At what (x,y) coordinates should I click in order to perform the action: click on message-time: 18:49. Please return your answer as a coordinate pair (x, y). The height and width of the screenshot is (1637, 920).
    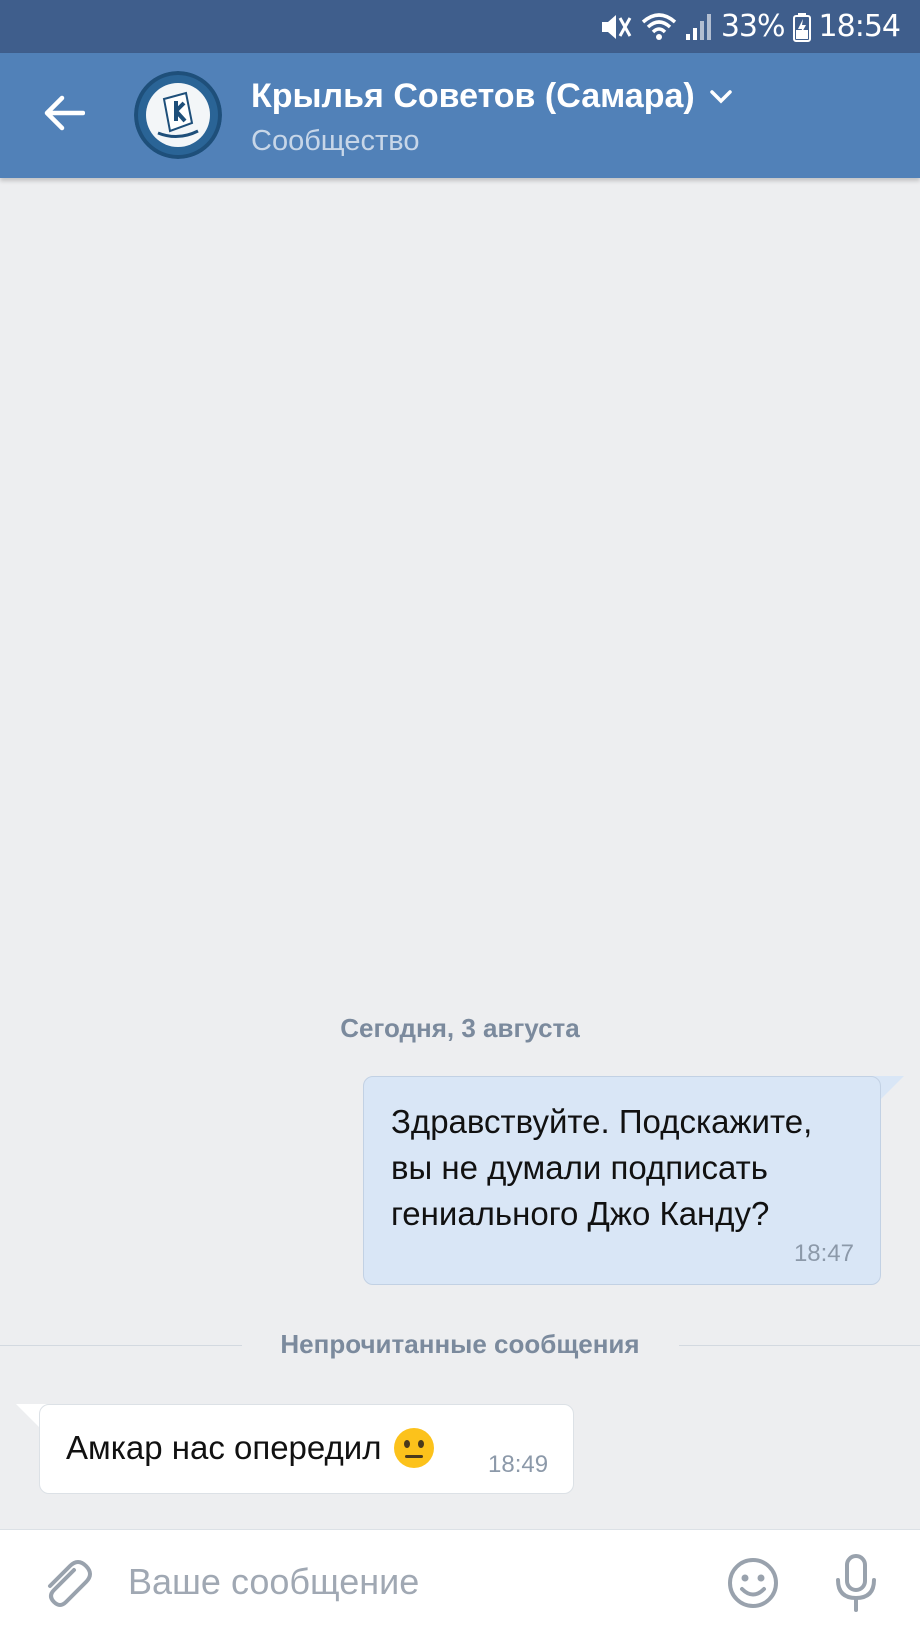
    Looking at the image, I should click on (518, 1464).